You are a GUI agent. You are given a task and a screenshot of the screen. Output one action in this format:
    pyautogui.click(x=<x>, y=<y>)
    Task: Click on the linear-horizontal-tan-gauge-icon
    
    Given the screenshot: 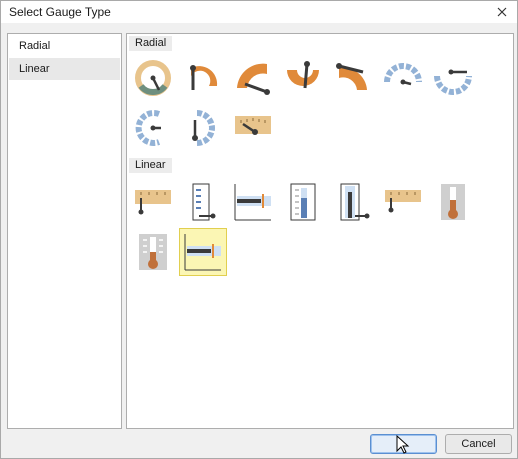 What is the action you would take?
    pyautogui.click(x=153, y=202)
    